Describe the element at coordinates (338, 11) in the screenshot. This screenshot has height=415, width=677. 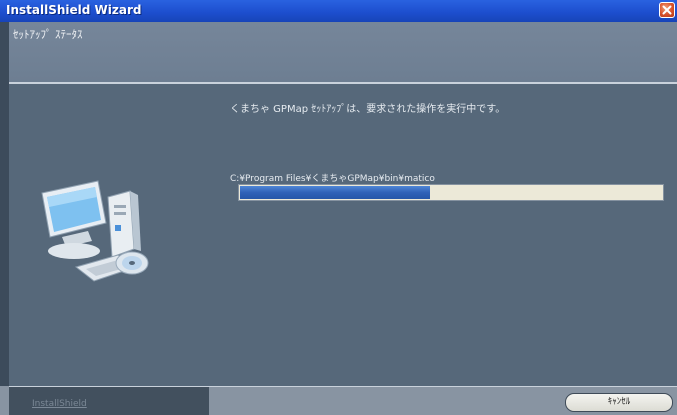
I see `title-bar: InstallShield Wizard` at that location.